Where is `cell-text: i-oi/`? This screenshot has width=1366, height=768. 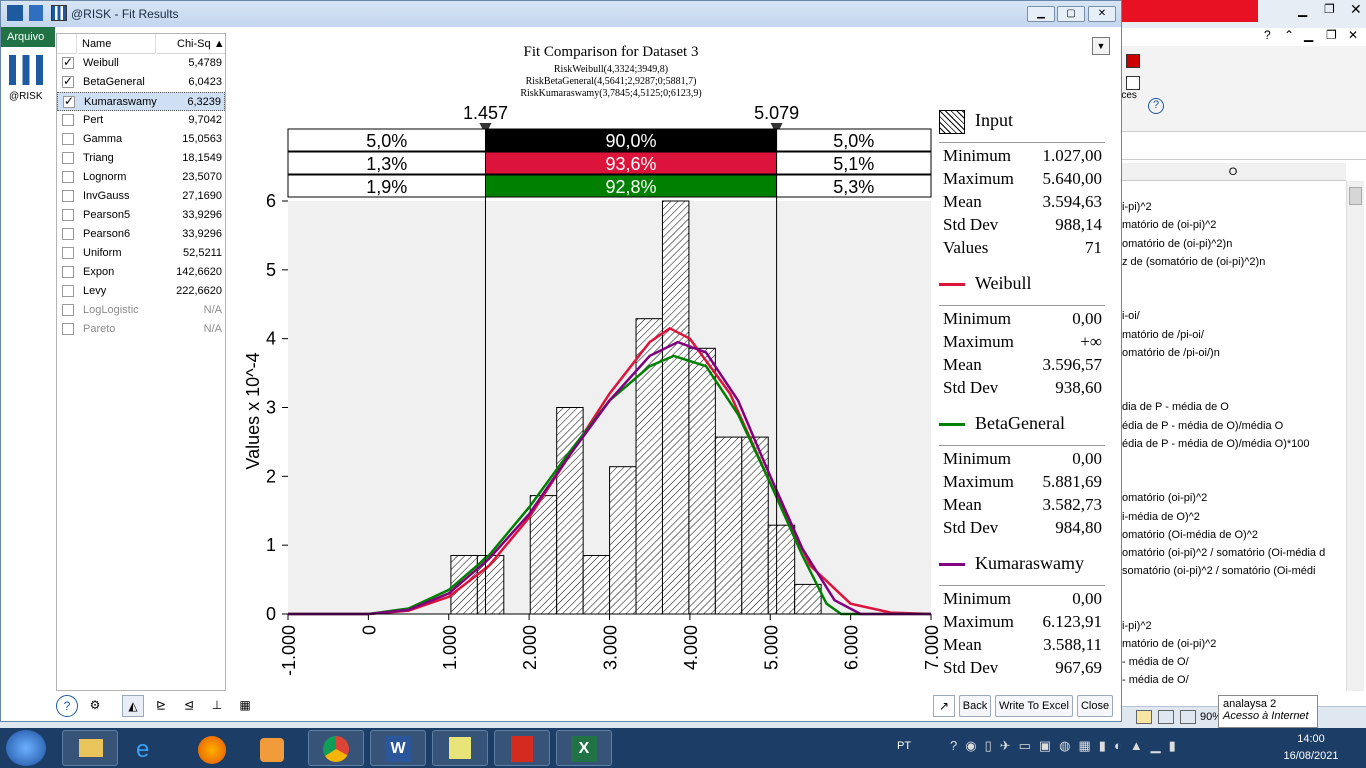
cell-text: i-oi/ is located at coordinates (1131, 316).